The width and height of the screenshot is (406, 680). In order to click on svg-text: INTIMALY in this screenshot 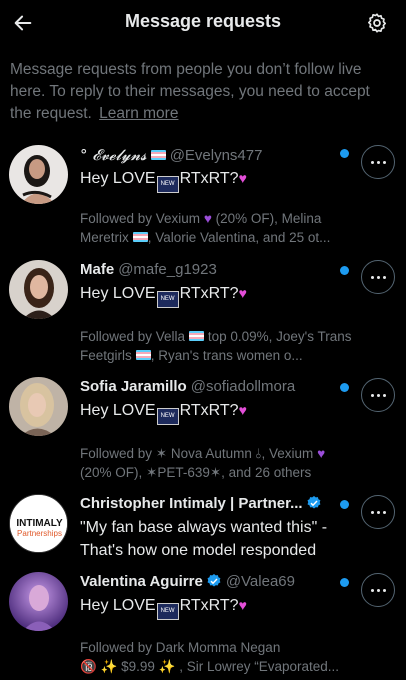, I will do `click(39, 523)`.